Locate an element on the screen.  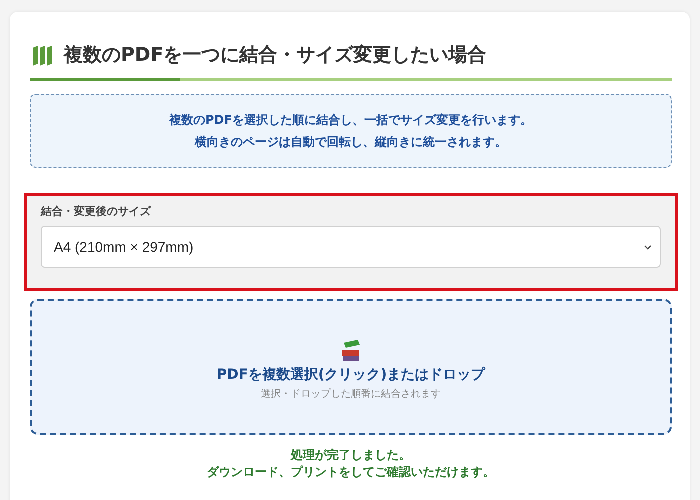
size-label: 結合・変更後のサイズ is located at coordinates (96, 211).